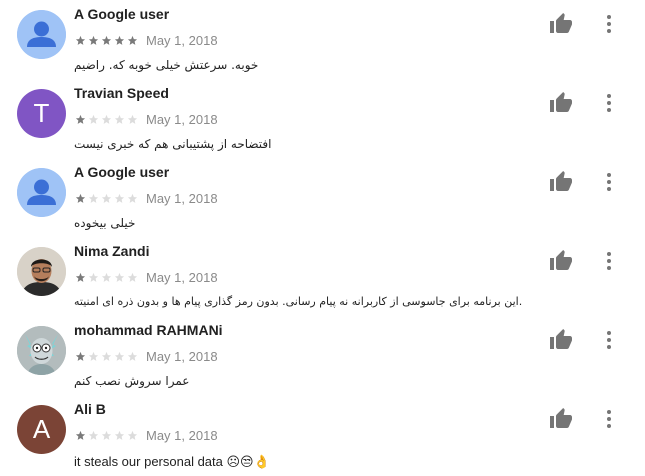 Image resolution: width=645 pixels, height=476 pixels. Describe the element at coordinates (105, 223) in the screenshot. I see `review-text: خیلی بیخوده` at that location.